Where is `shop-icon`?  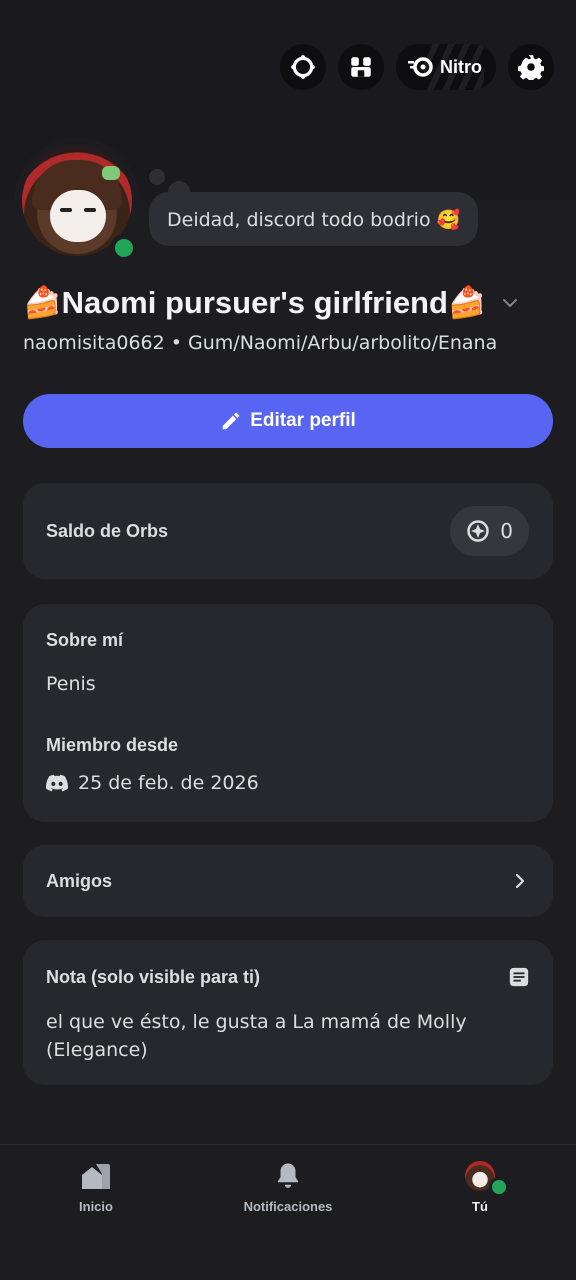
shop-icon is located at coordinates (361, 67).